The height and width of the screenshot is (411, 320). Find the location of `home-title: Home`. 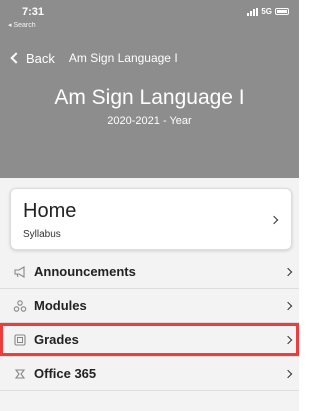

home-title: Home is located at coordinates (50, 211).